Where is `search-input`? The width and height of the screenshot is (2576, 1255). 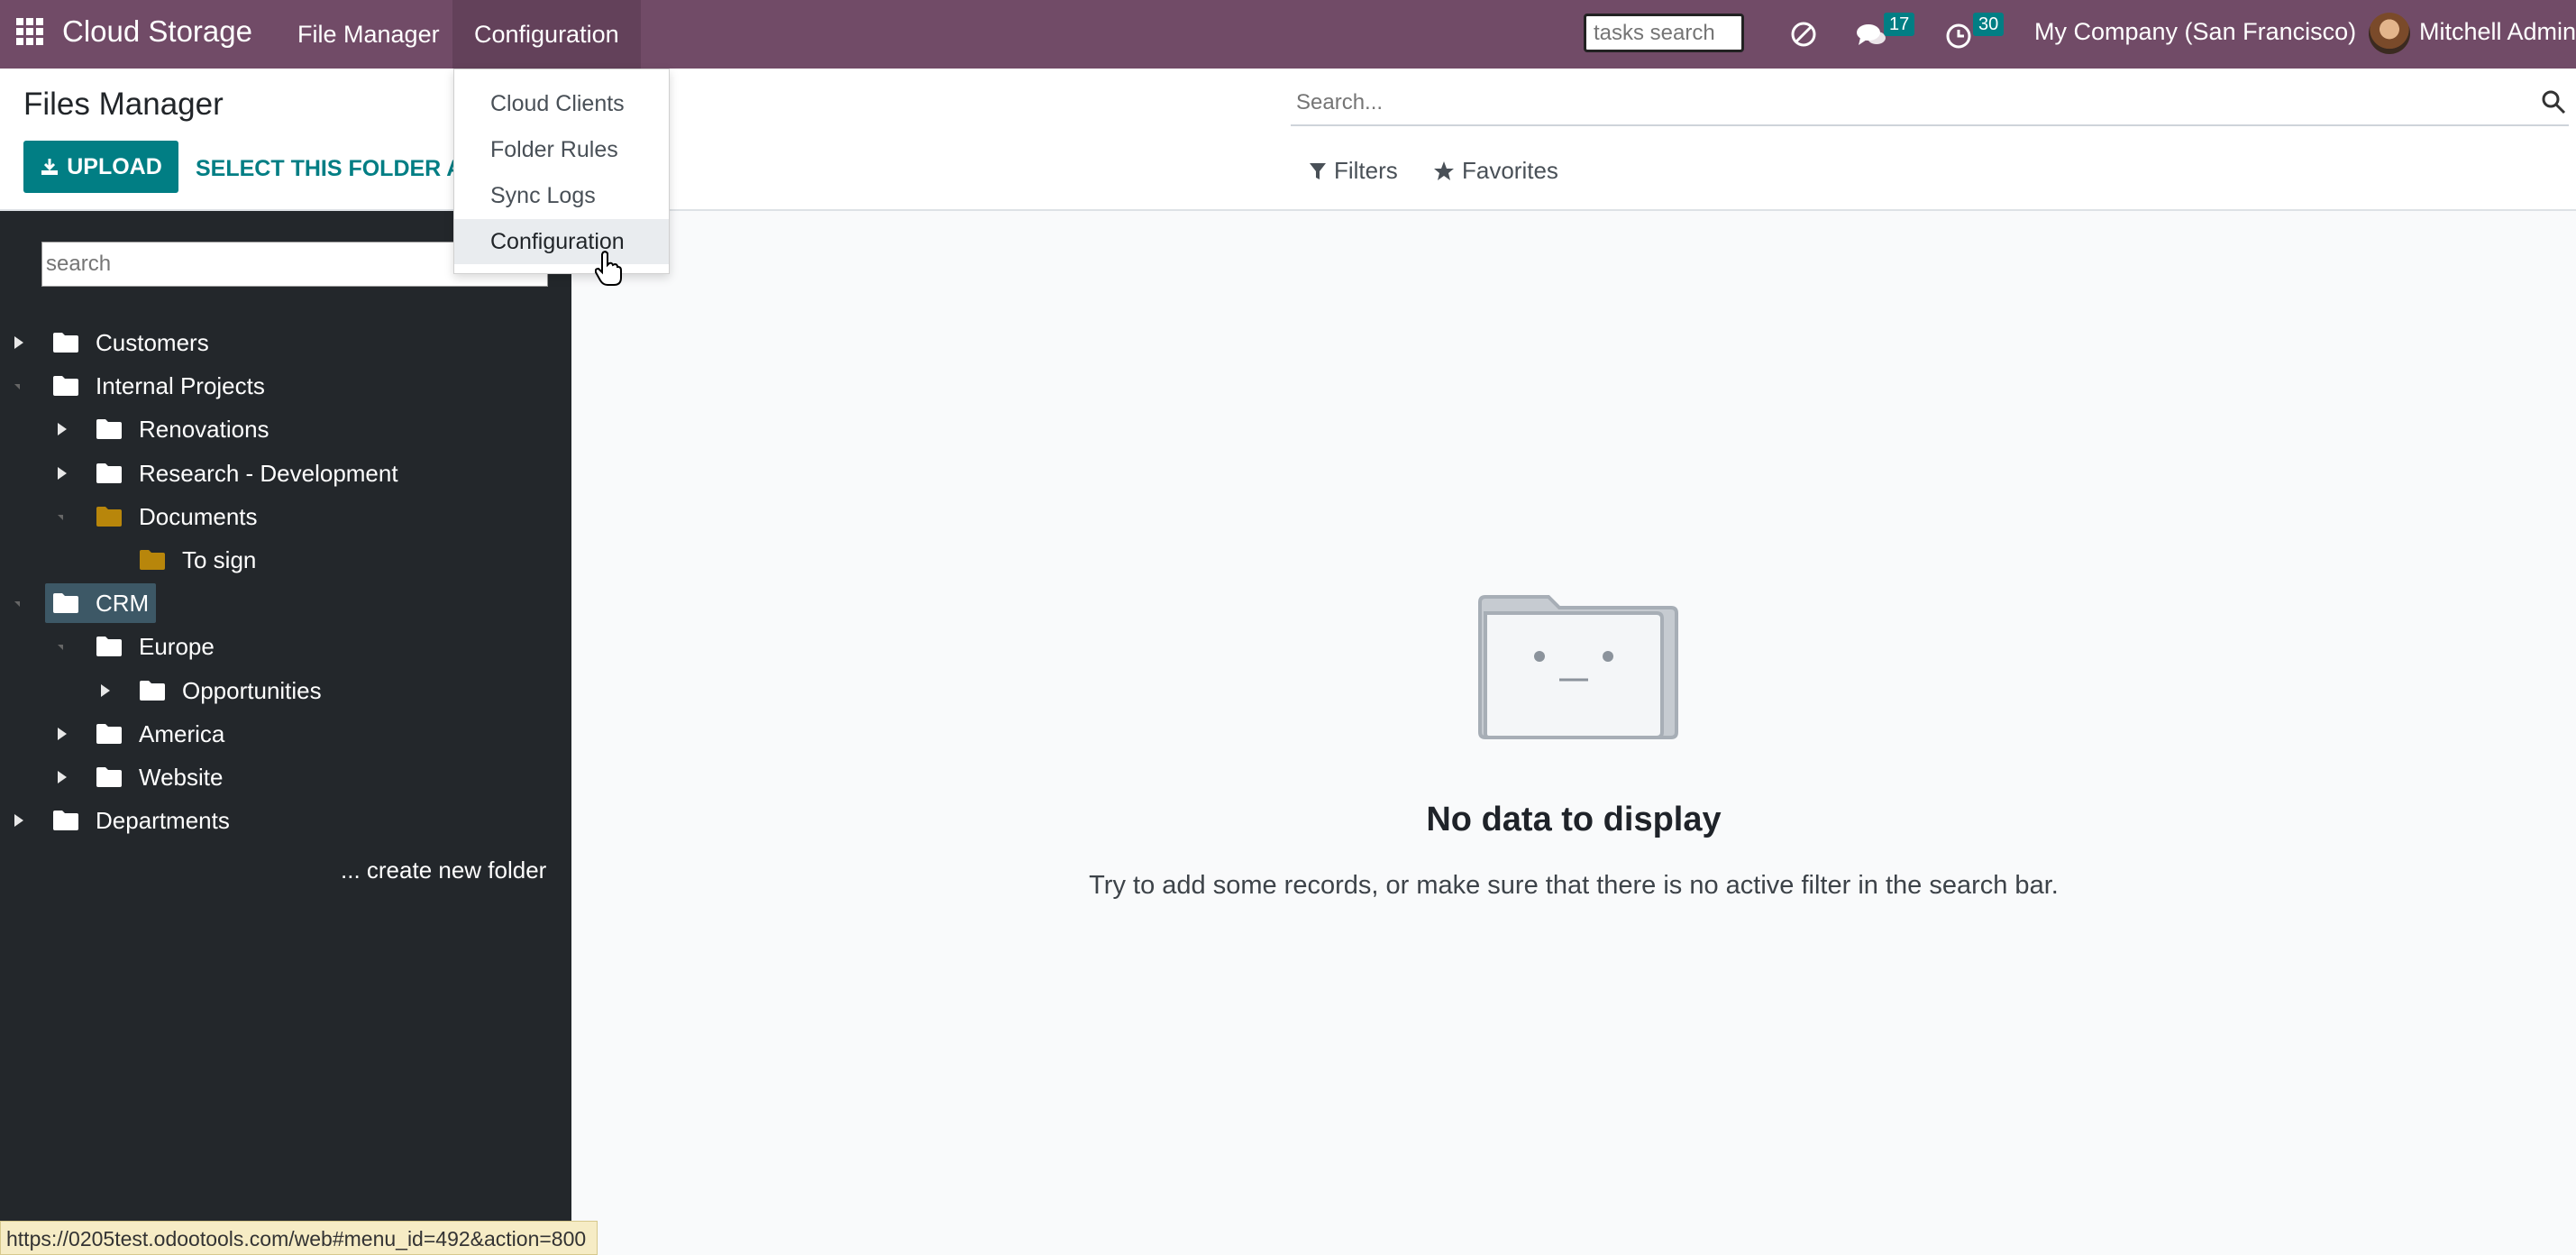
search-input is located at coordinates (1882, 102).